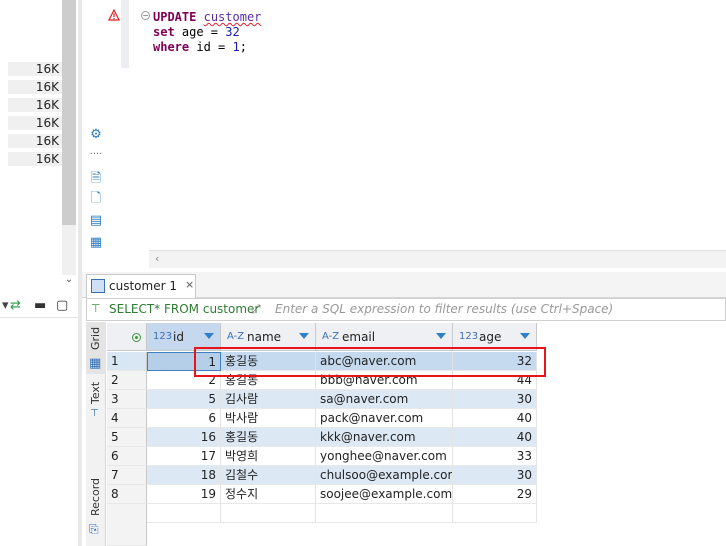 The width and height of the screenshot is (726, 546). Describe the element at coordinates (268, 456) in the screenshot. I see `cell-name: 박영희` at that location.